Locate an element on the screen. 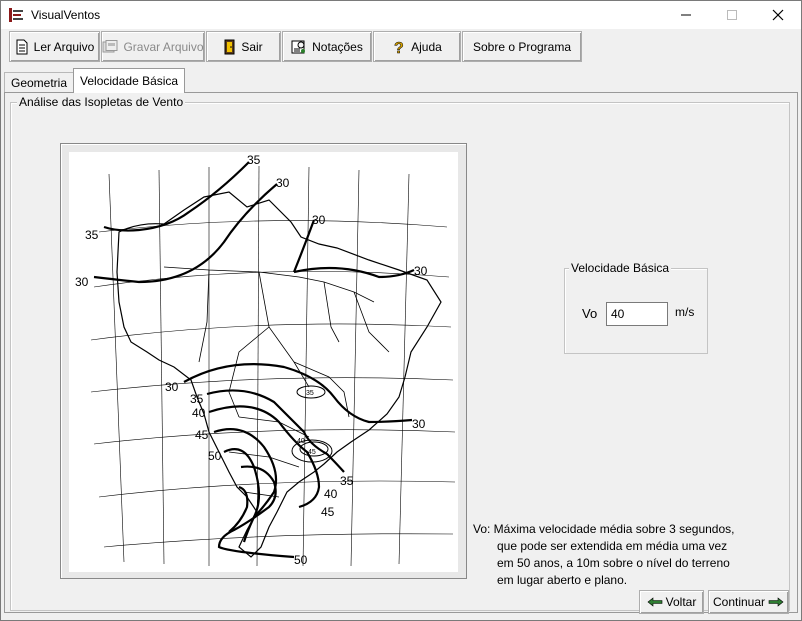  notes-icon is located at coordinates (299, 47).